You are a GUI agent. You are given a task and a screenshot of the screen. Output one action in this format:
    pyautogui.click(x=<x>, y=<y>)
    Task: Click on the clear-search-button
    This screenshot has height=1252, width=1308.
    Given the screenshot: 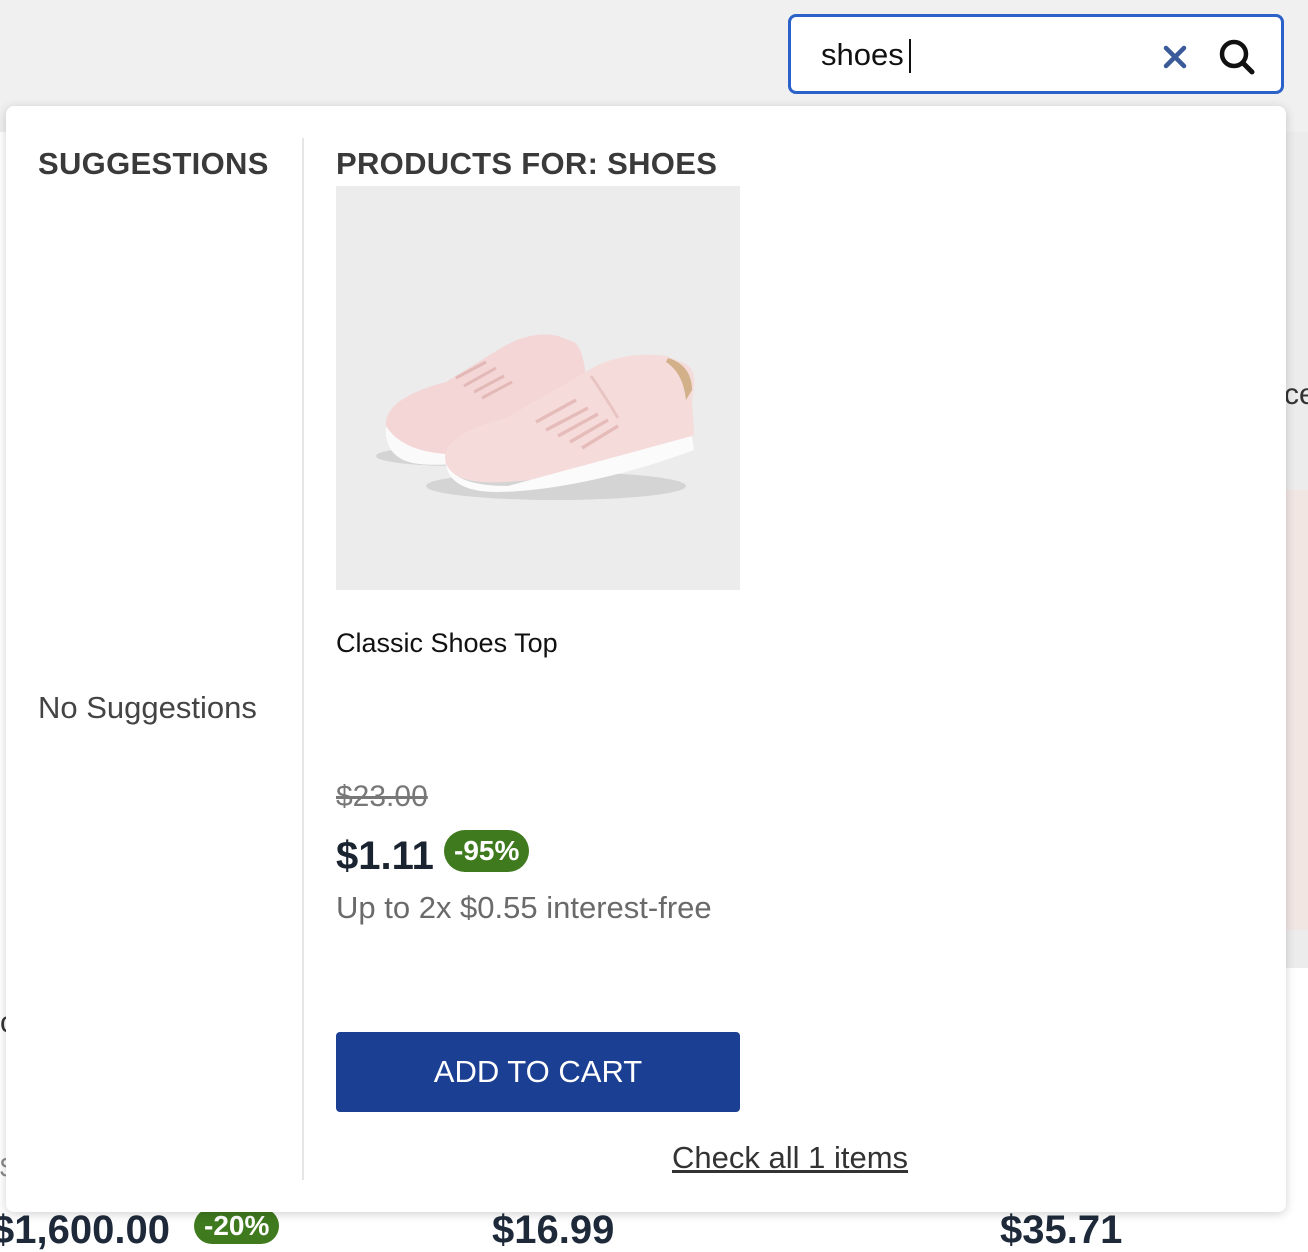 What is the action you would take?
    pyautogui.click(x=1175, y=57)
    